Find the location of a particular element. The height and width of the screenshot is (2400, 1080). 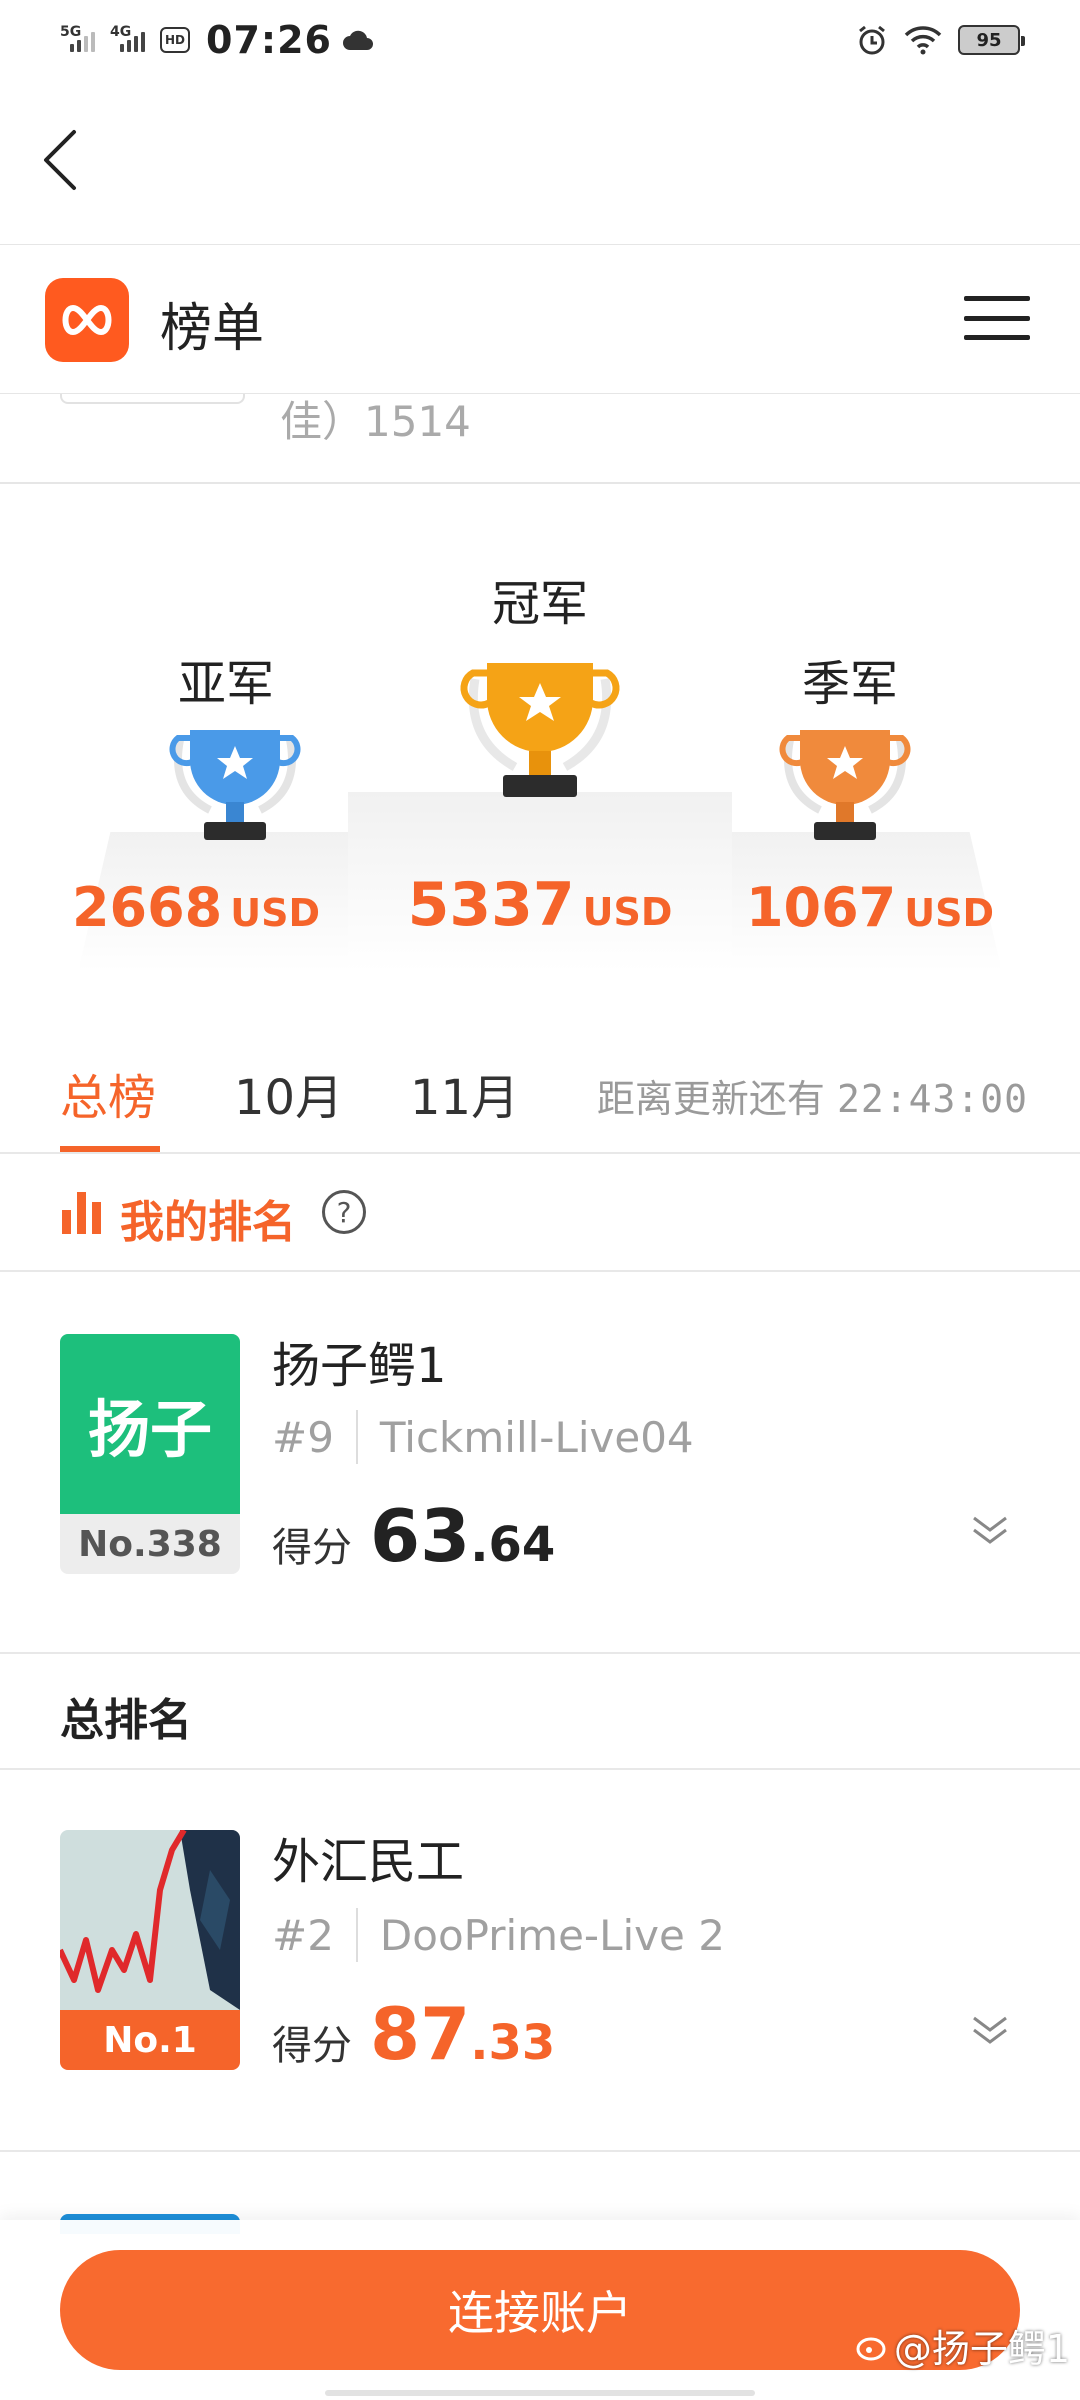

menu-button is located at coordinates (997, 318).